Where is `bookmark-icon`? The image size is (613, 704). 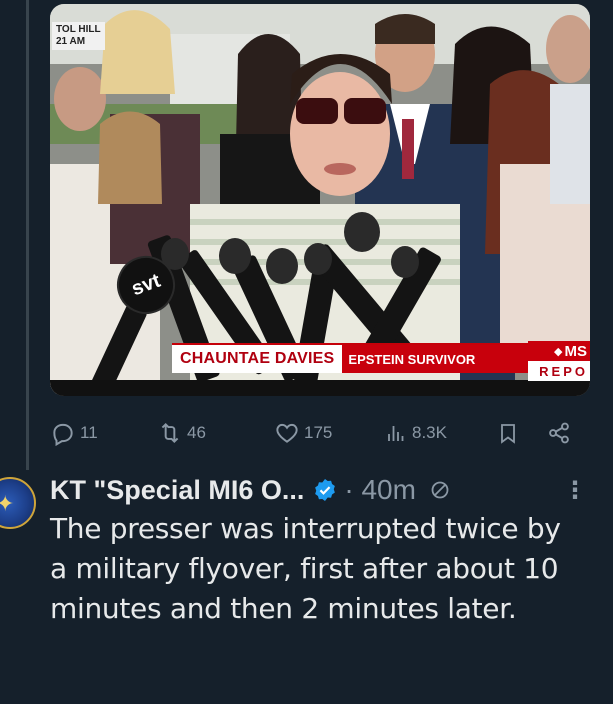
bookmark-icon is located at coordinates (508, 434).